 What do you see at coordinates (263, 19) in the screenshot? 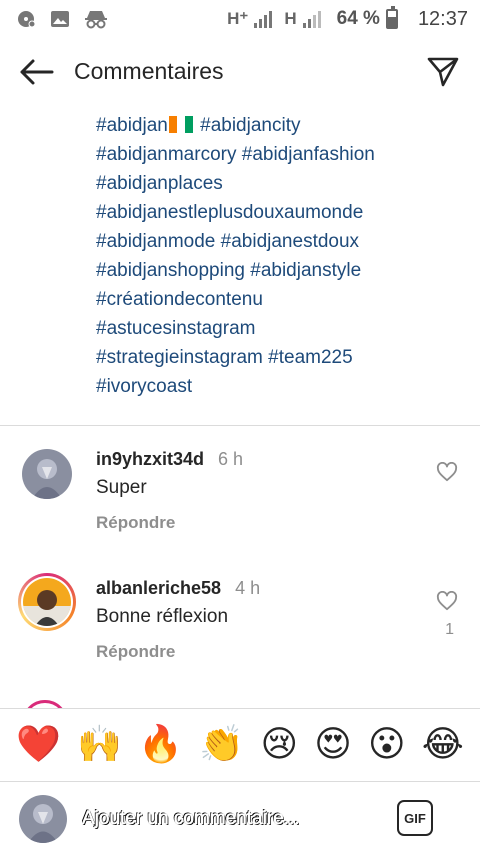
I see `signal-strength-icon` at bounding box center [263, 19].